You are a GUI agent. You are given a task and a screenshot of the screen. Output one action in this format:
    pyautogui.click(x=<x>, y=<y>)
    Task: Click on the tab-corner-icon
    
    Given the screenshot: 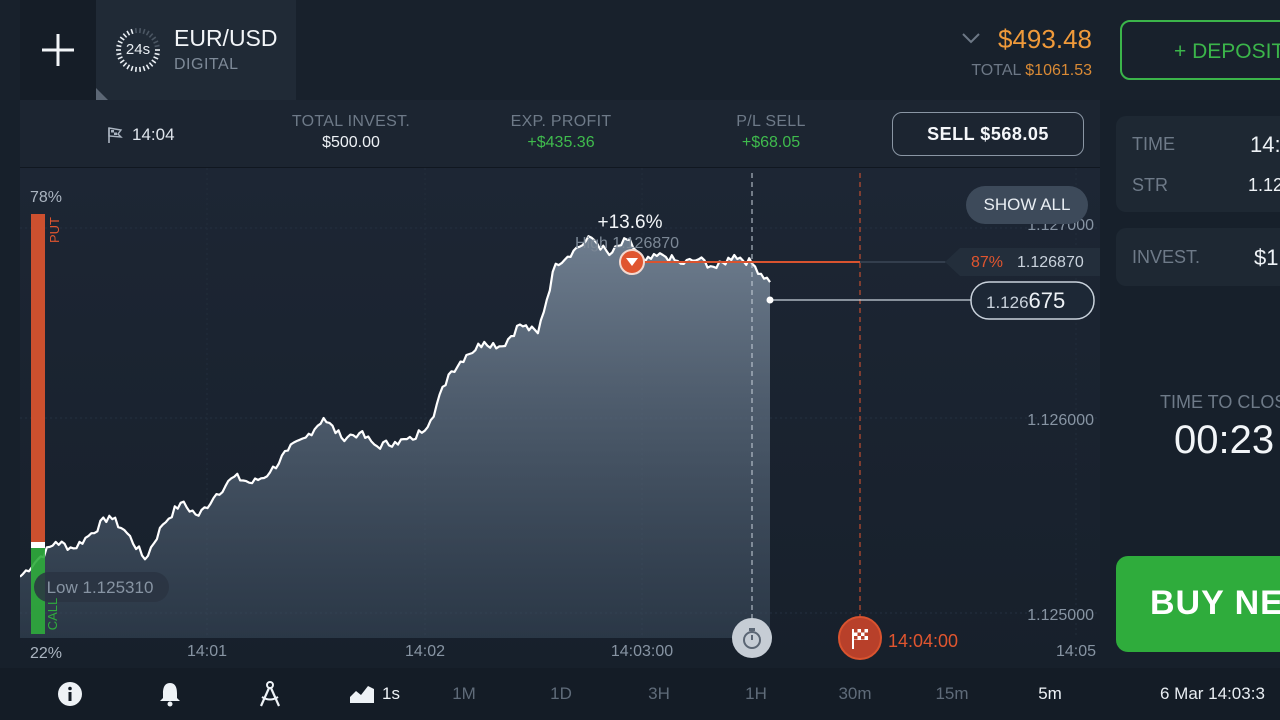 What is the action you would take?
    pyautogui.click(x=102, y=94)
    